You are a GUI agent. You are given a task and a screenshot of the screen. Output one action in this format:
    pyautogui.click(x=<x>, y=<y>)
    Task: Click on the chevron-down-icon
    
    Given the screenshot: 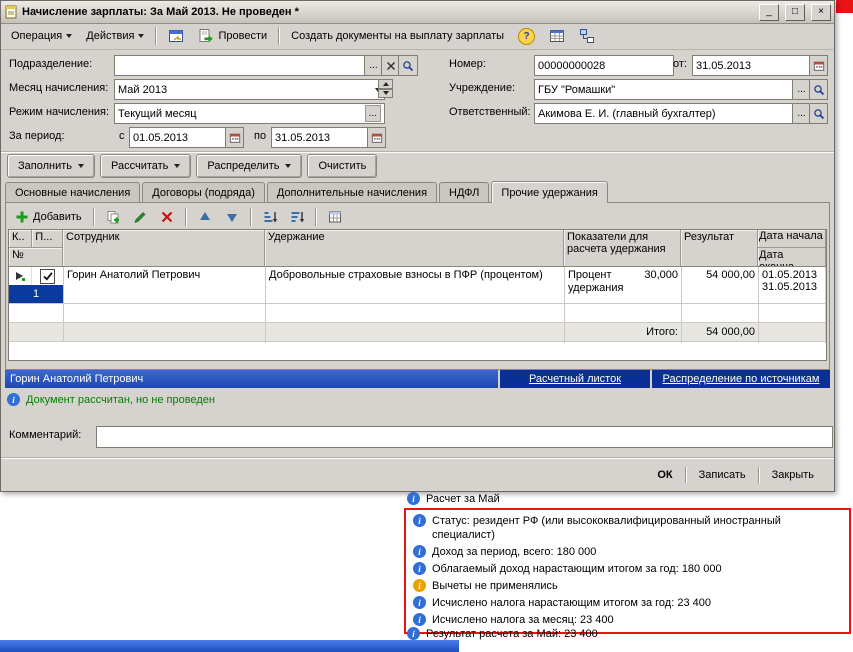 What is the action you would take?
    pyautogui.click(x=141, y=36)
    